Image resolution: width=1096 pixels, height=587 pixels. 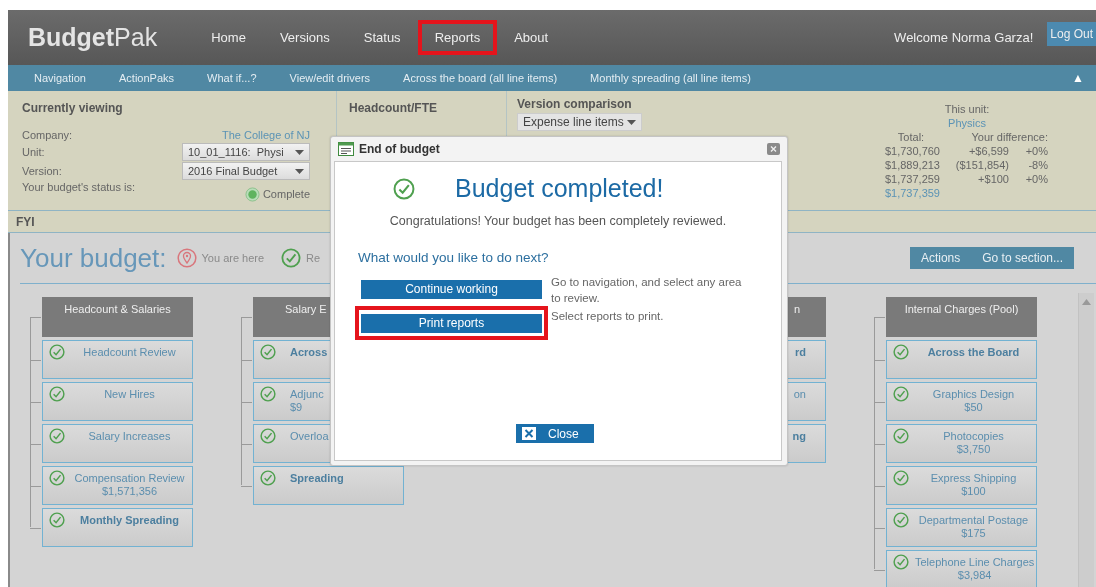 I want to click on nav-link: Versions, so click(x=304, y=37).